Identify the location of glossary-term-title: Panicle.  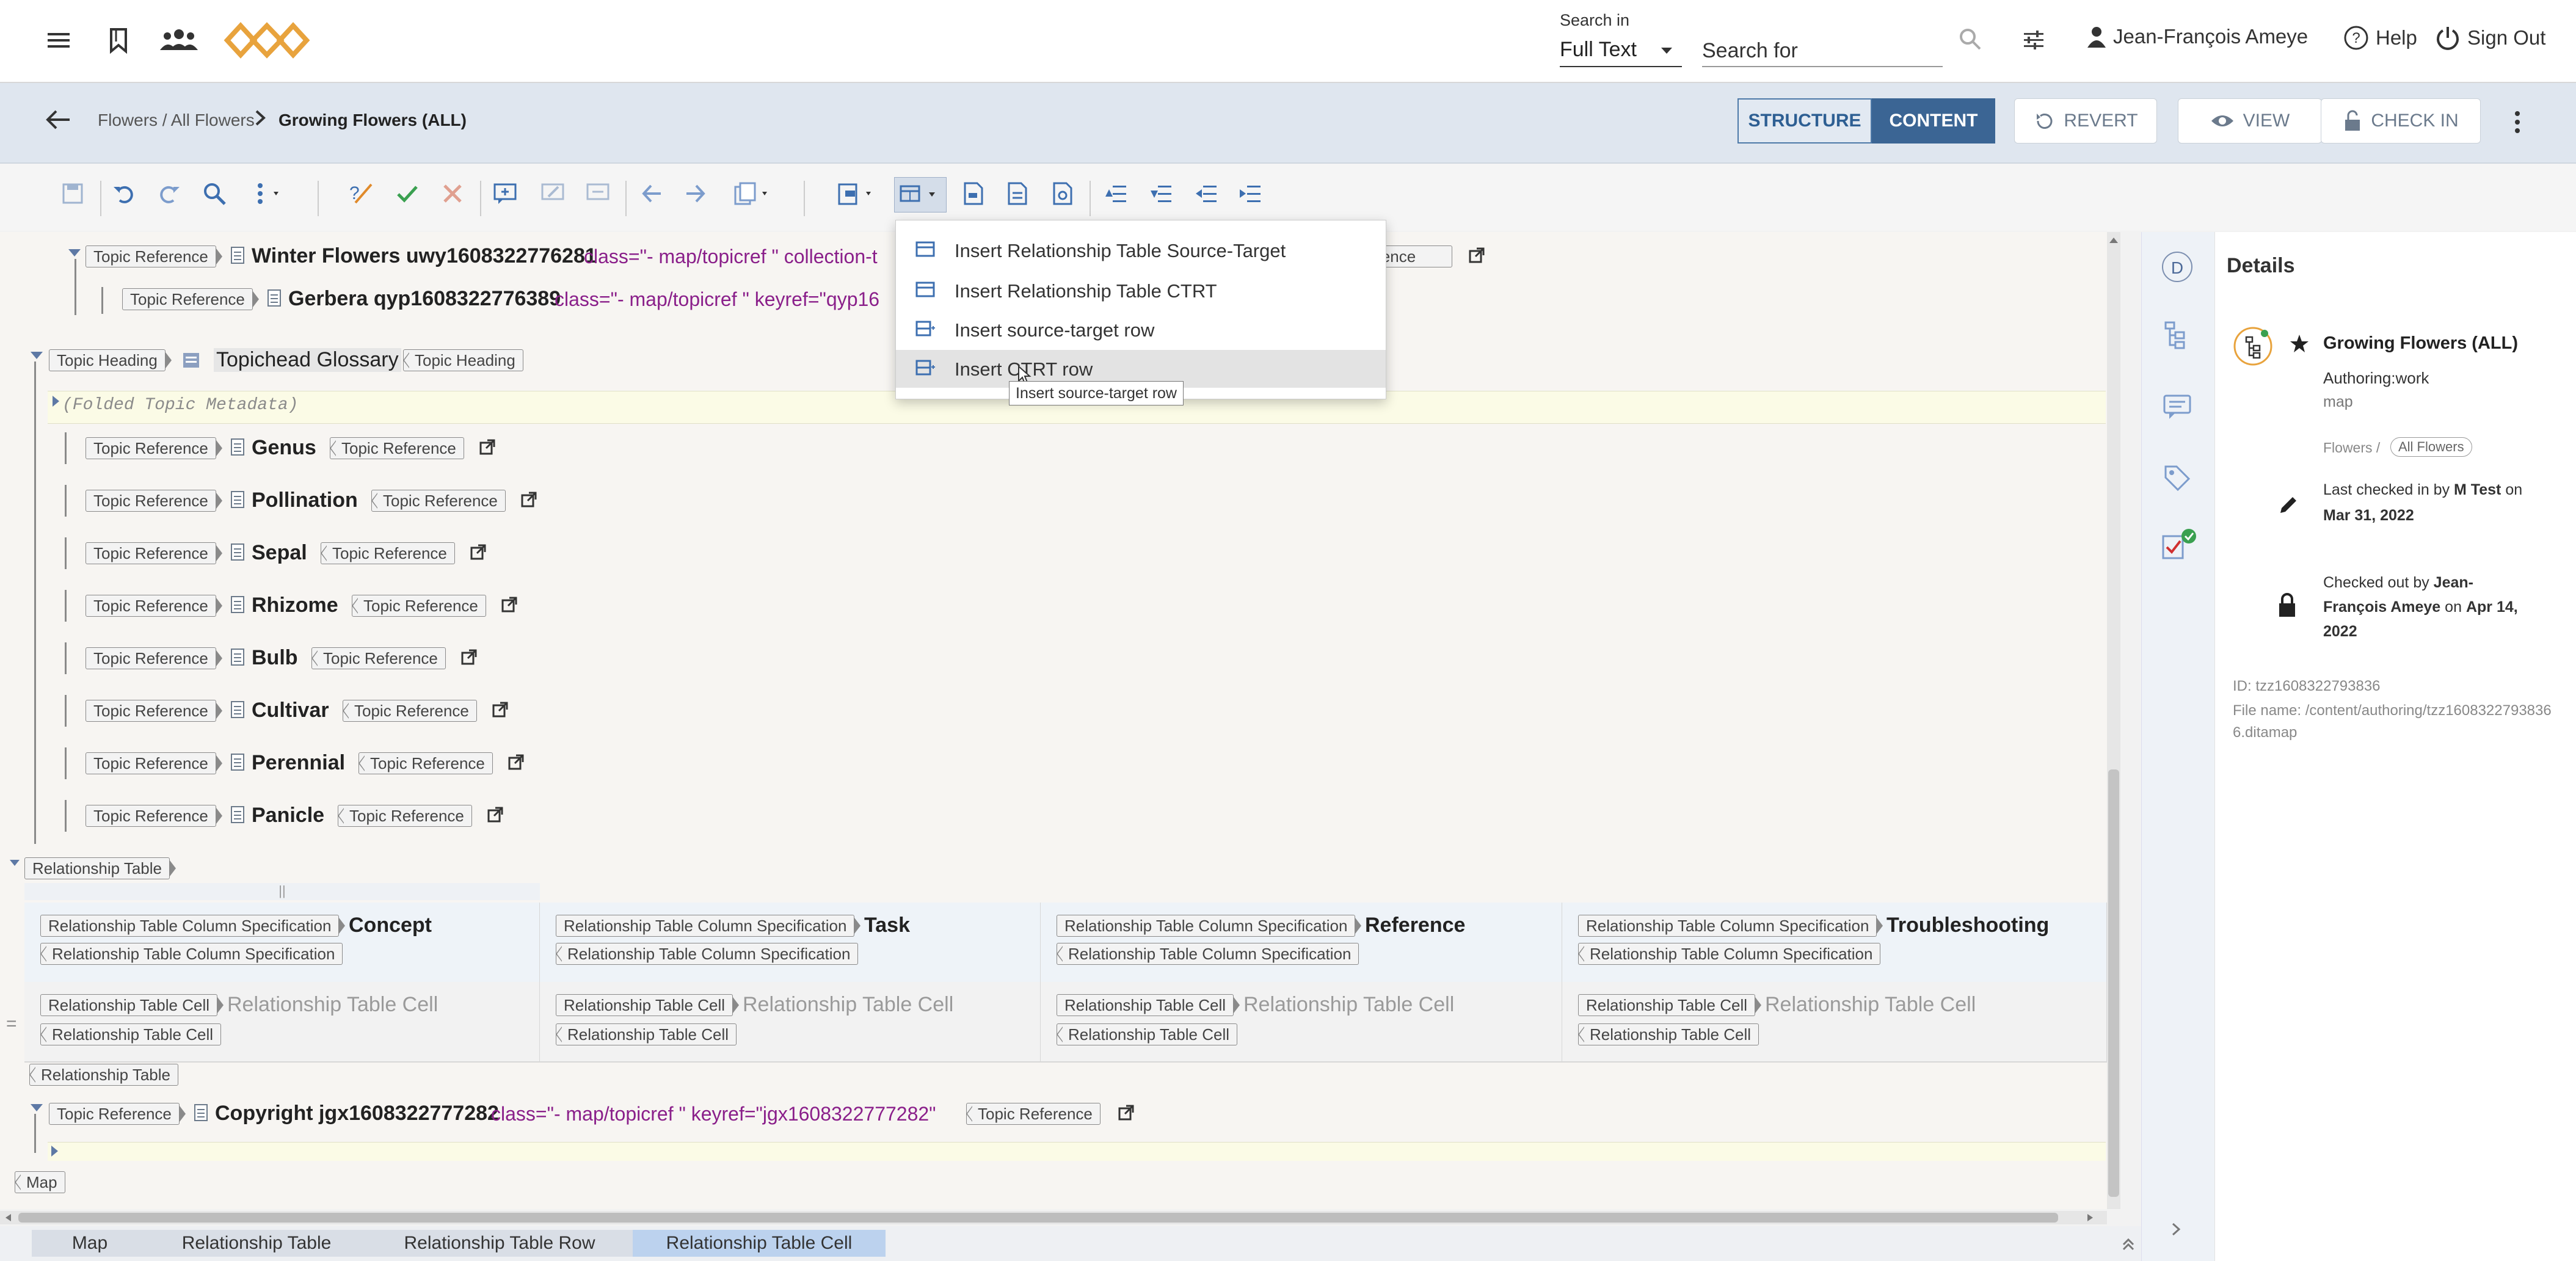
(288, 815).